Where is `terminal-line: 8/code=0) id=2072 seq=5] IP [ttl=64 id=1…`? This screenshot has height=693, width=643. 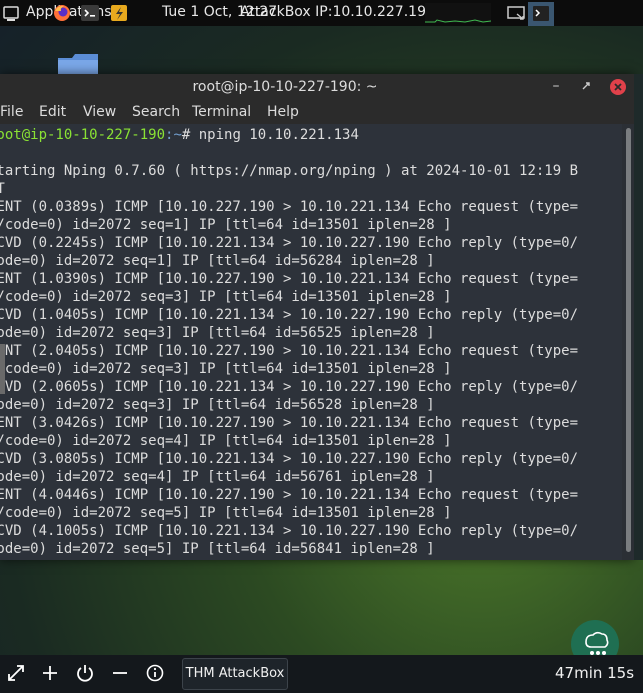
terminal-line: 8/code=0) id=2072 seq=5] IP [ttl=64 id=1… is located at coordinates (226, 513).